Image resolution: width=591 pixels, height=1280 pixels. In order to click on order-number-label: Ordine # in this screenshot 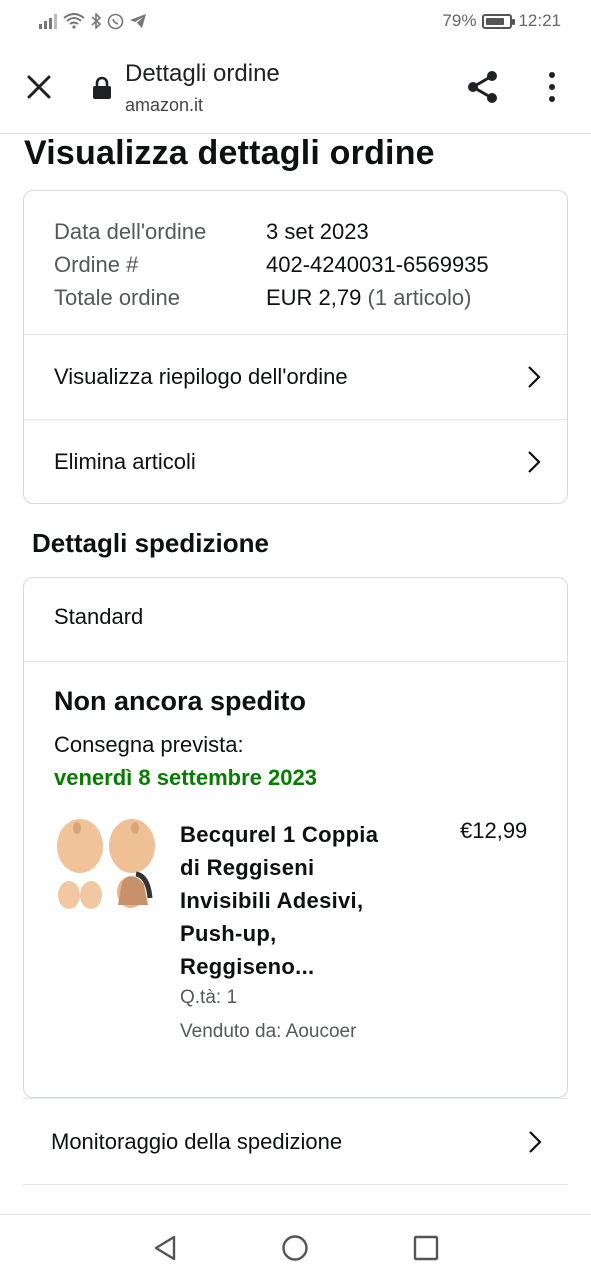, I will do `click(96, 264)`.